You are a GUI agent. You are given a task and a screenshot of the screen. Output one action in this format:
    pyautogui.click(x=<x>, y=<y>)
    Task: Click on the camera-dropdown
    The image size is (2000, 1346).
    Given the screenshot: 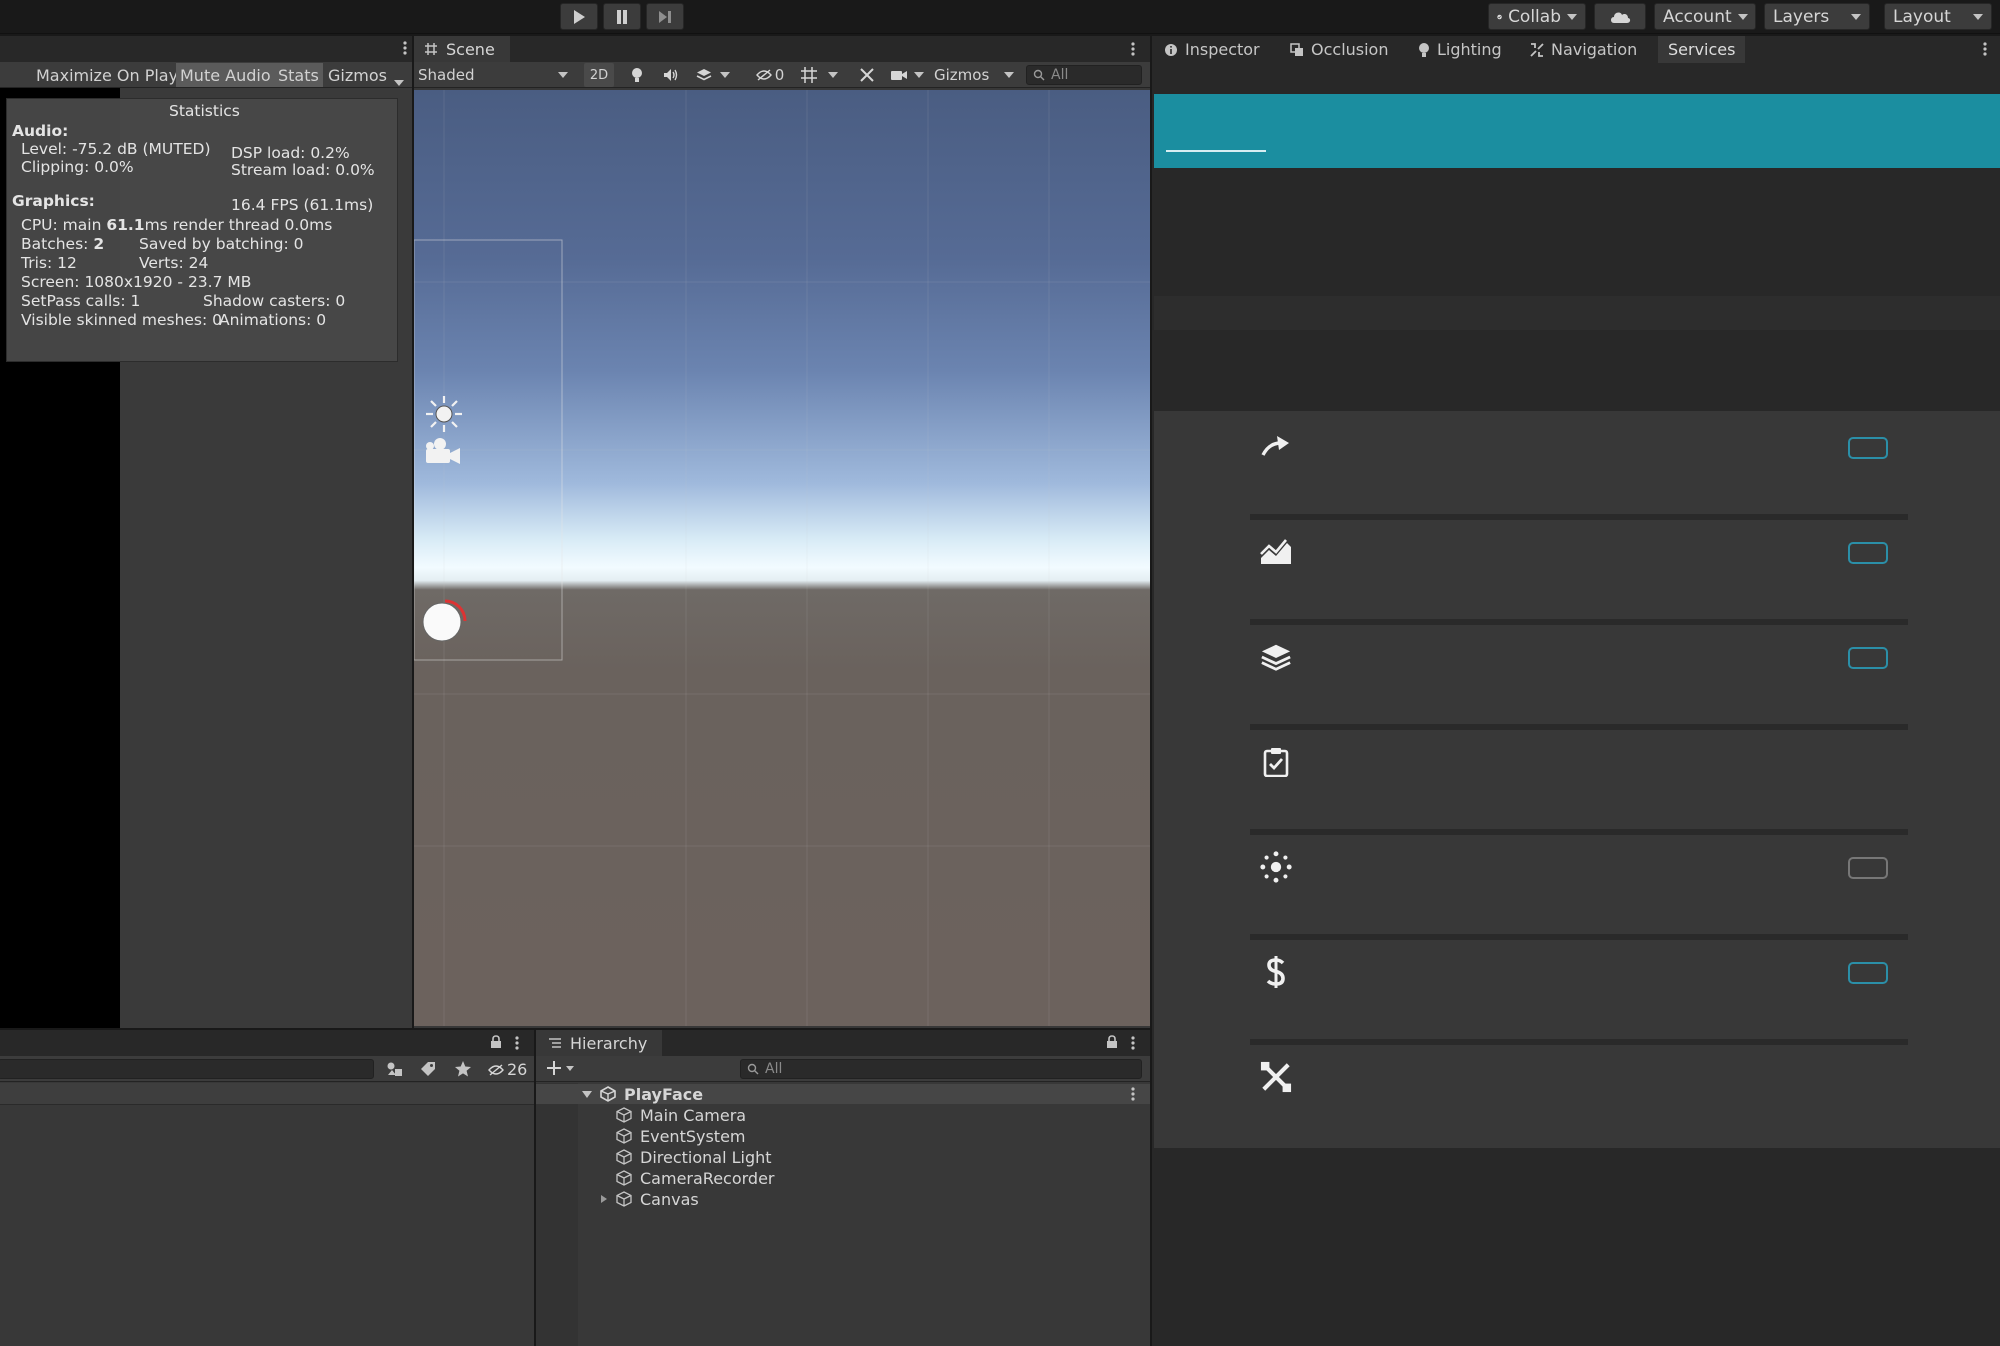 What is the action you would take?
    pyautogui.click(x=907, y=75)
    